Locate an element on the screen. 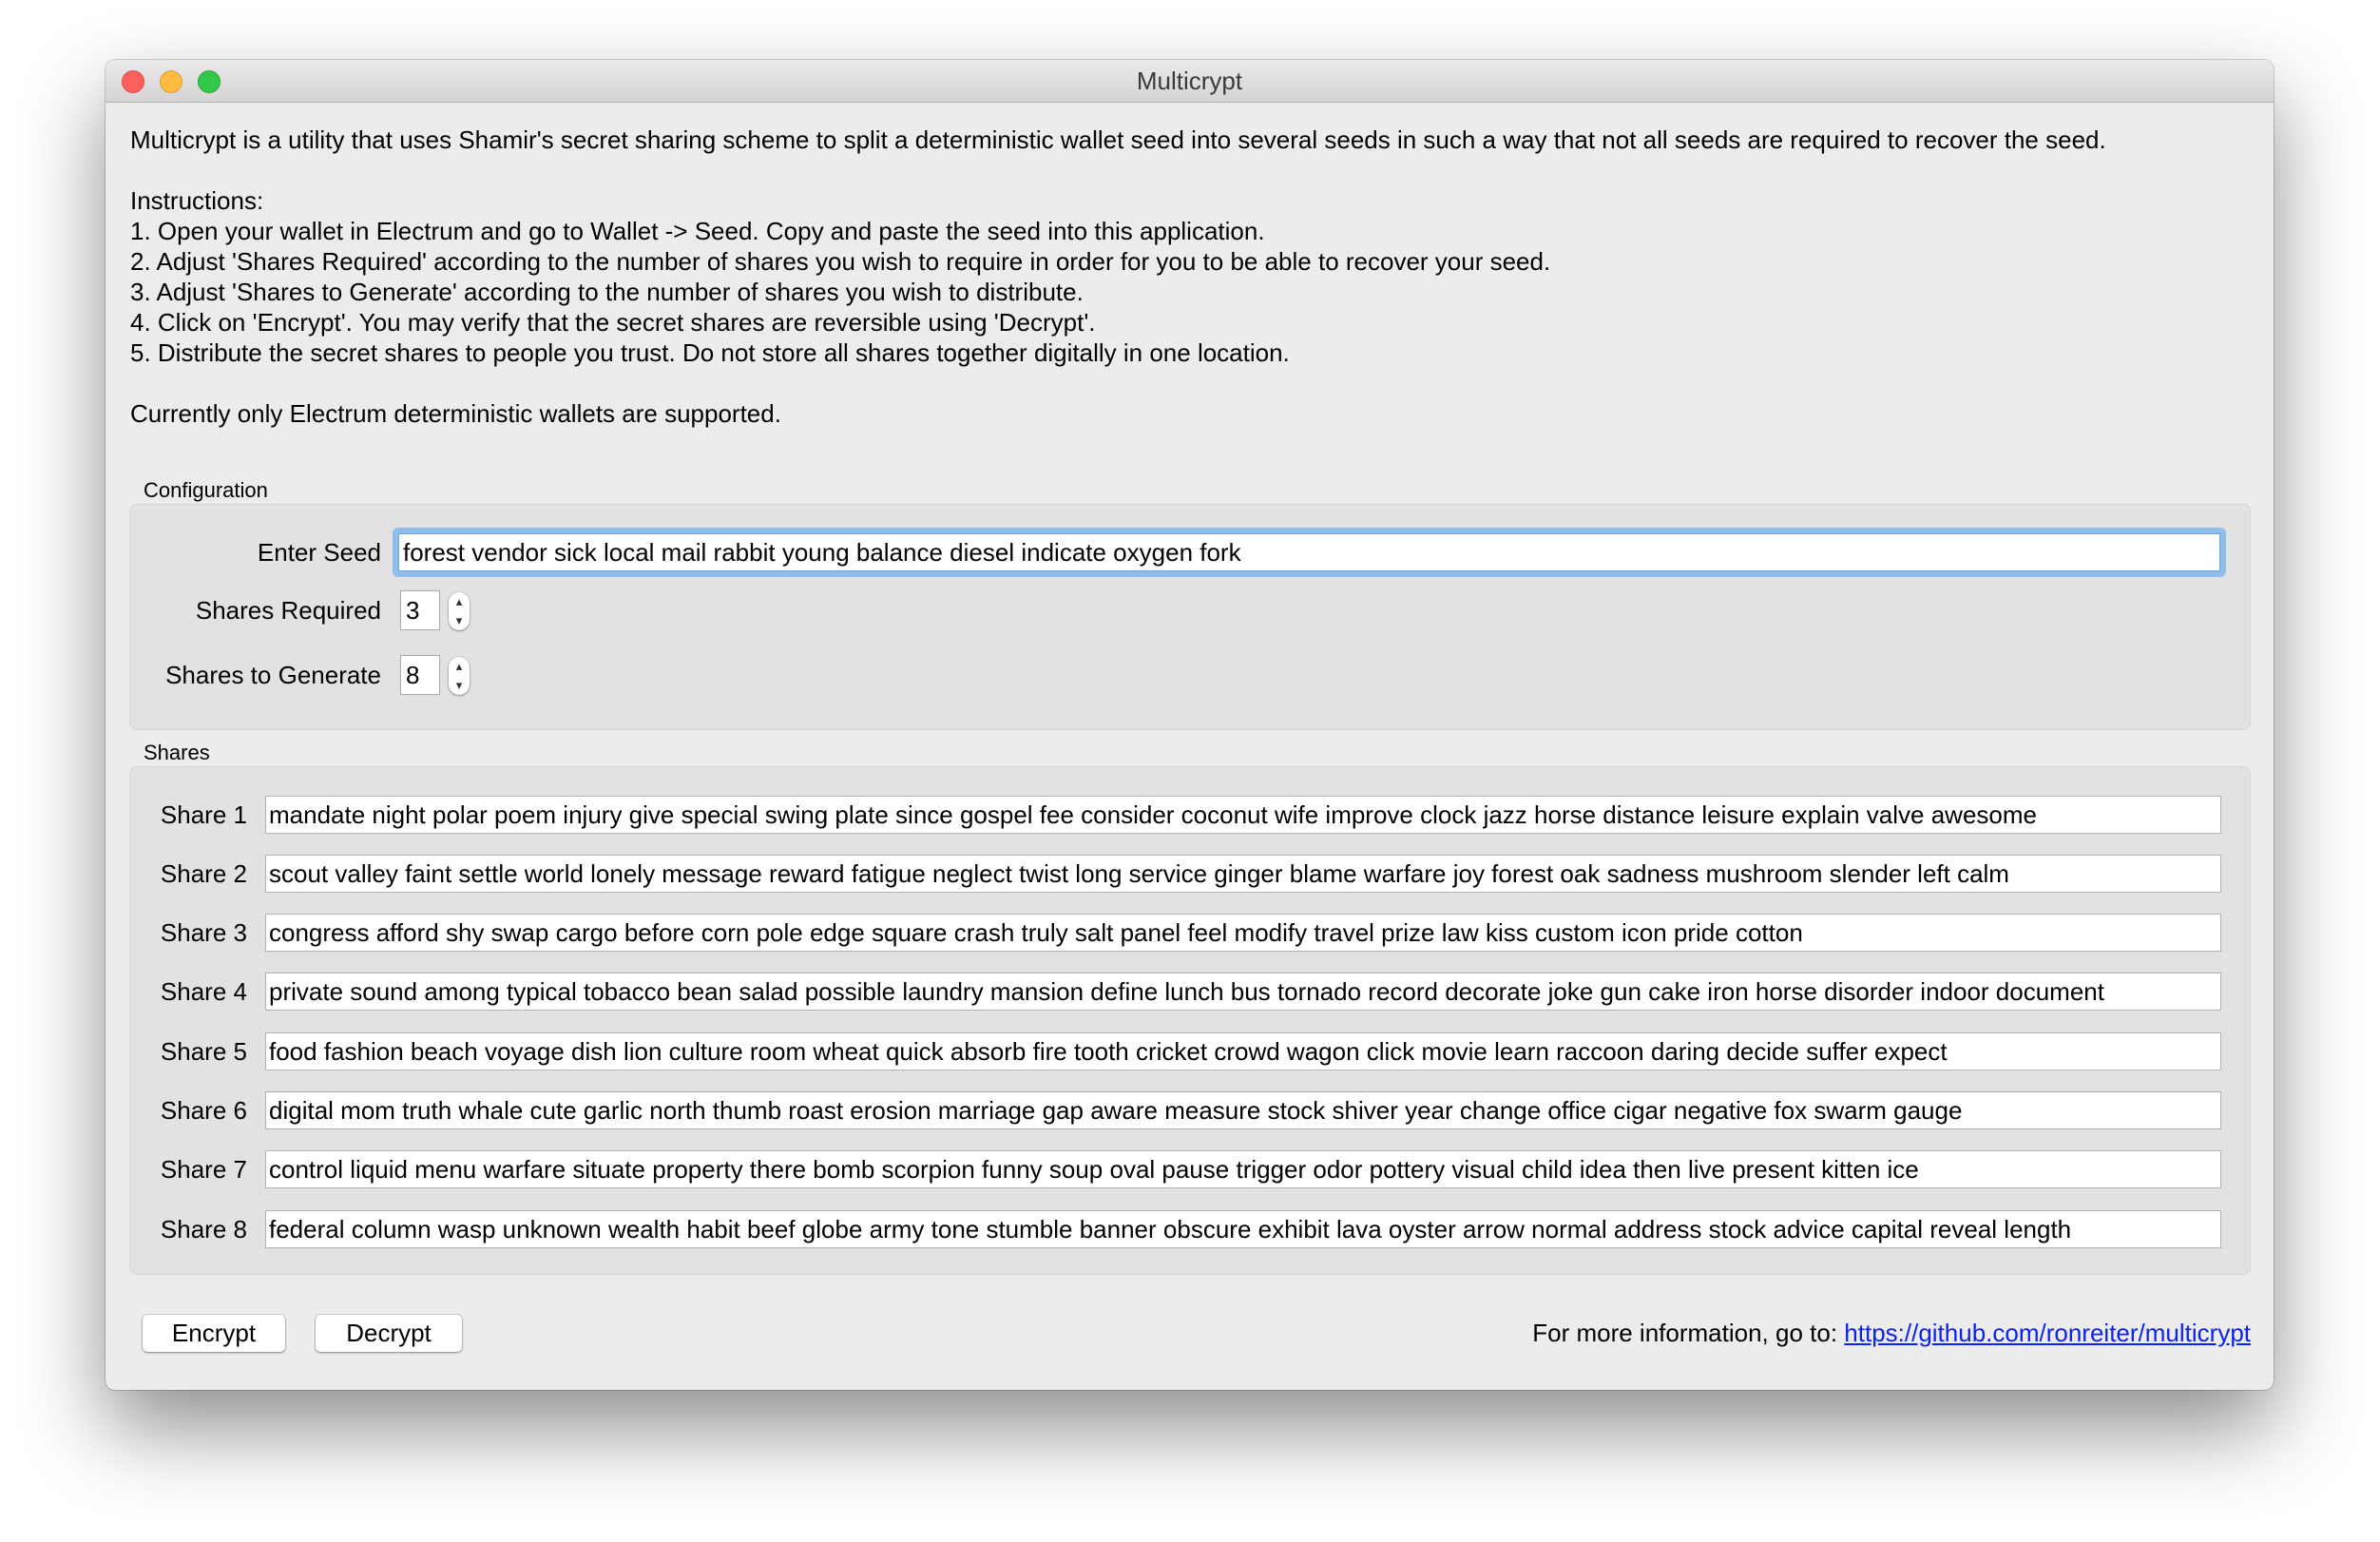 The image size is (2380, 1542). share-label: Share 4 is located at coordinates (203, 991).